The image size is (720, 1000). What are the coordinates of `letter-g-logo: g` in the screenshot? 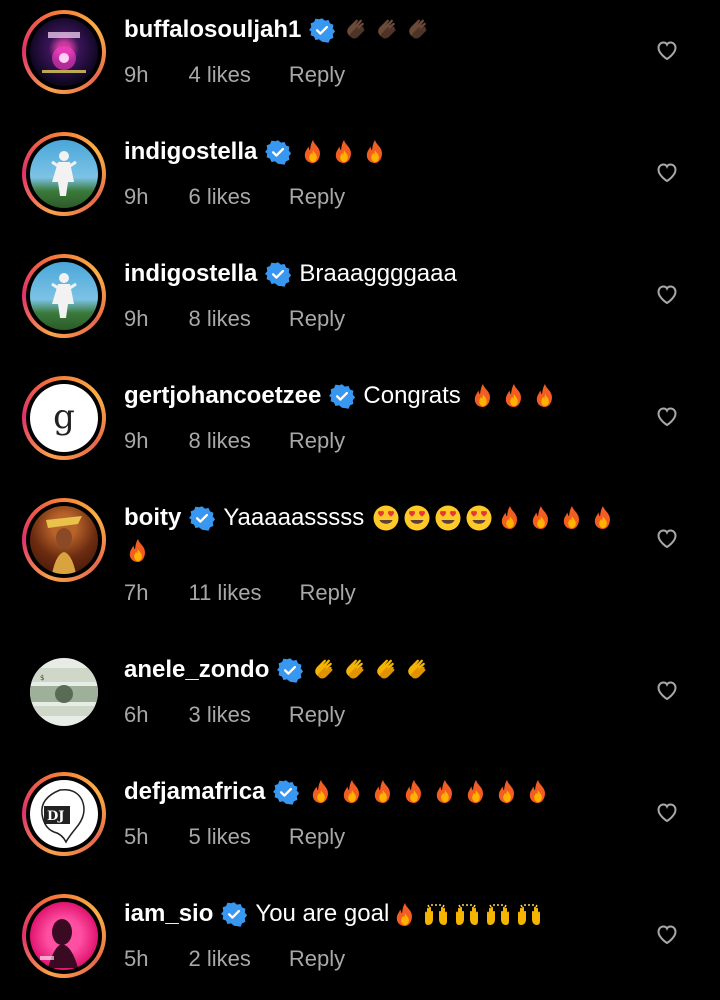 It's located at (64, 417).